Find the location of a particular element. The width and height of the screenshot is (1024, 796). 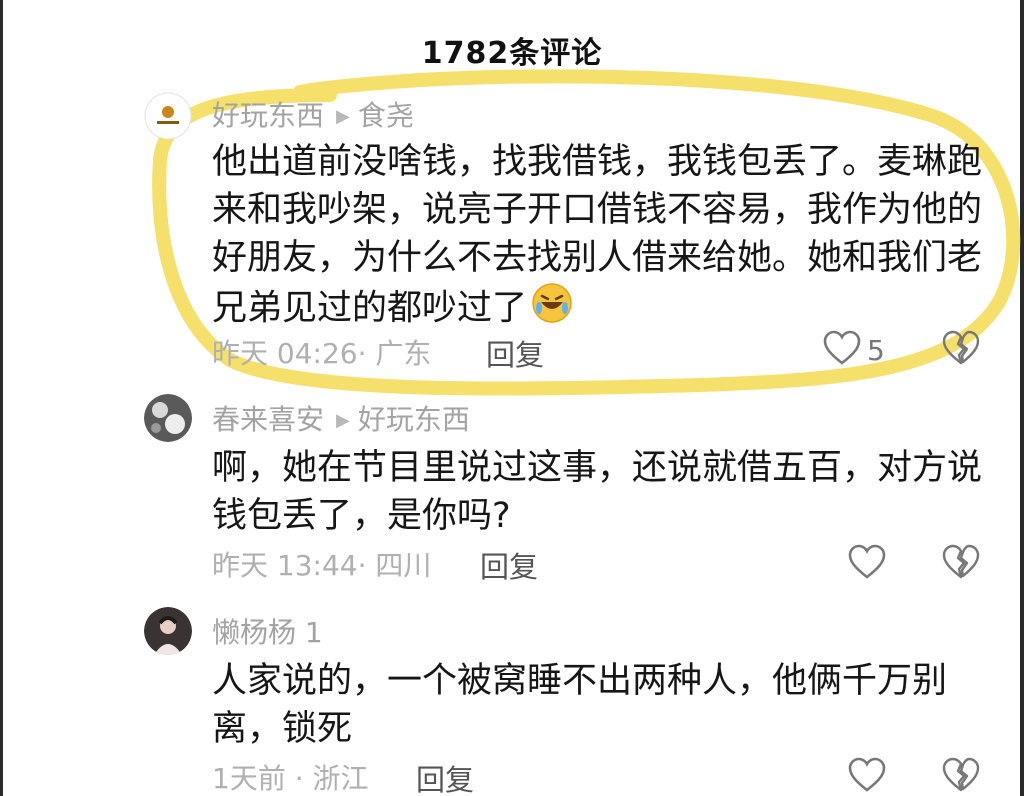

author-line: 春来喜安 ▶ 好玩东西 is located at coordinates (341, 418).